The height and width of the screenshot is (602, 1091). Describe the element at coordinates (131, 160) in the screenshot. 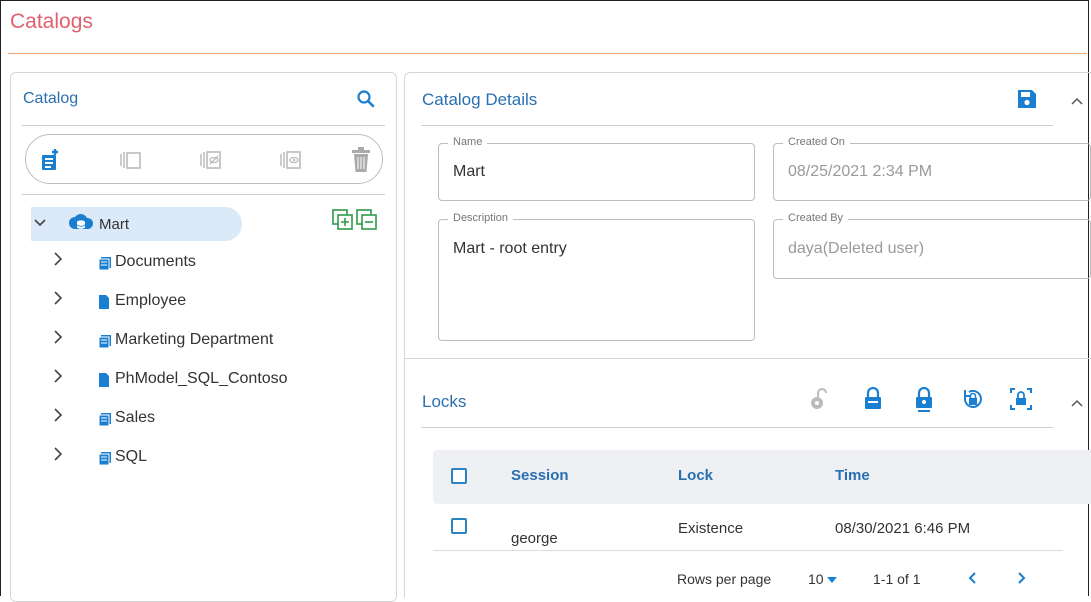

I see `checkout-icon` at that location.